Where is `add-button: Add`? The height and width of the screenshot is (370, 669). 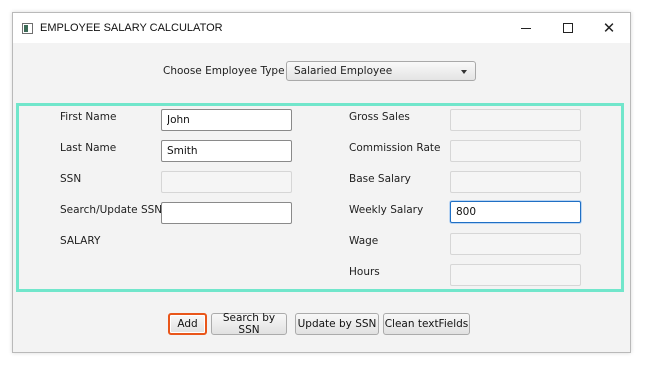
add-button: Add is located at coordinates (187, 324).